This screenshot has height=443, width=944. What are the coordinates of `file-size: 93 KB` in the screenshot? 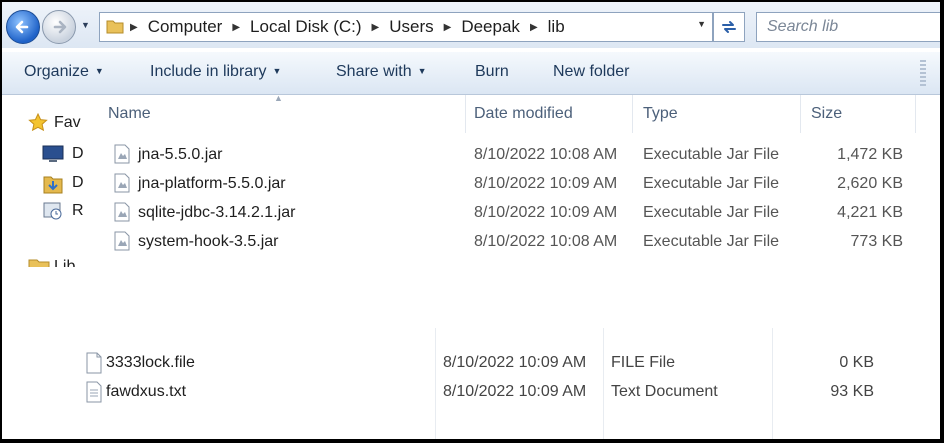 It's located at (852, 391).